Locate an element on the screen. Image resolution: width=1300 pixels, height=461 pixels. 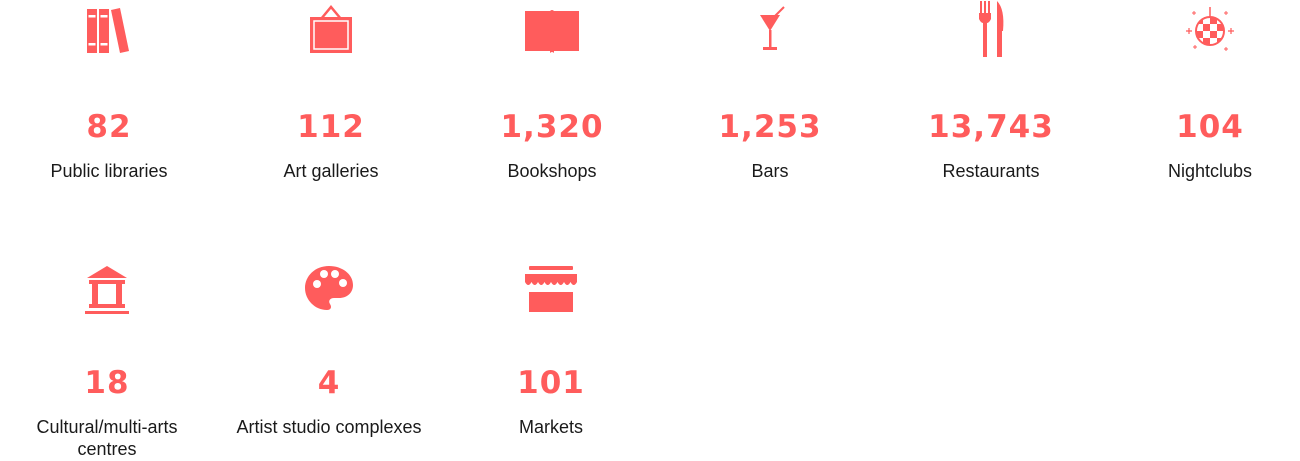
stat-label: Art galleries is located at coordinates (331, 171).